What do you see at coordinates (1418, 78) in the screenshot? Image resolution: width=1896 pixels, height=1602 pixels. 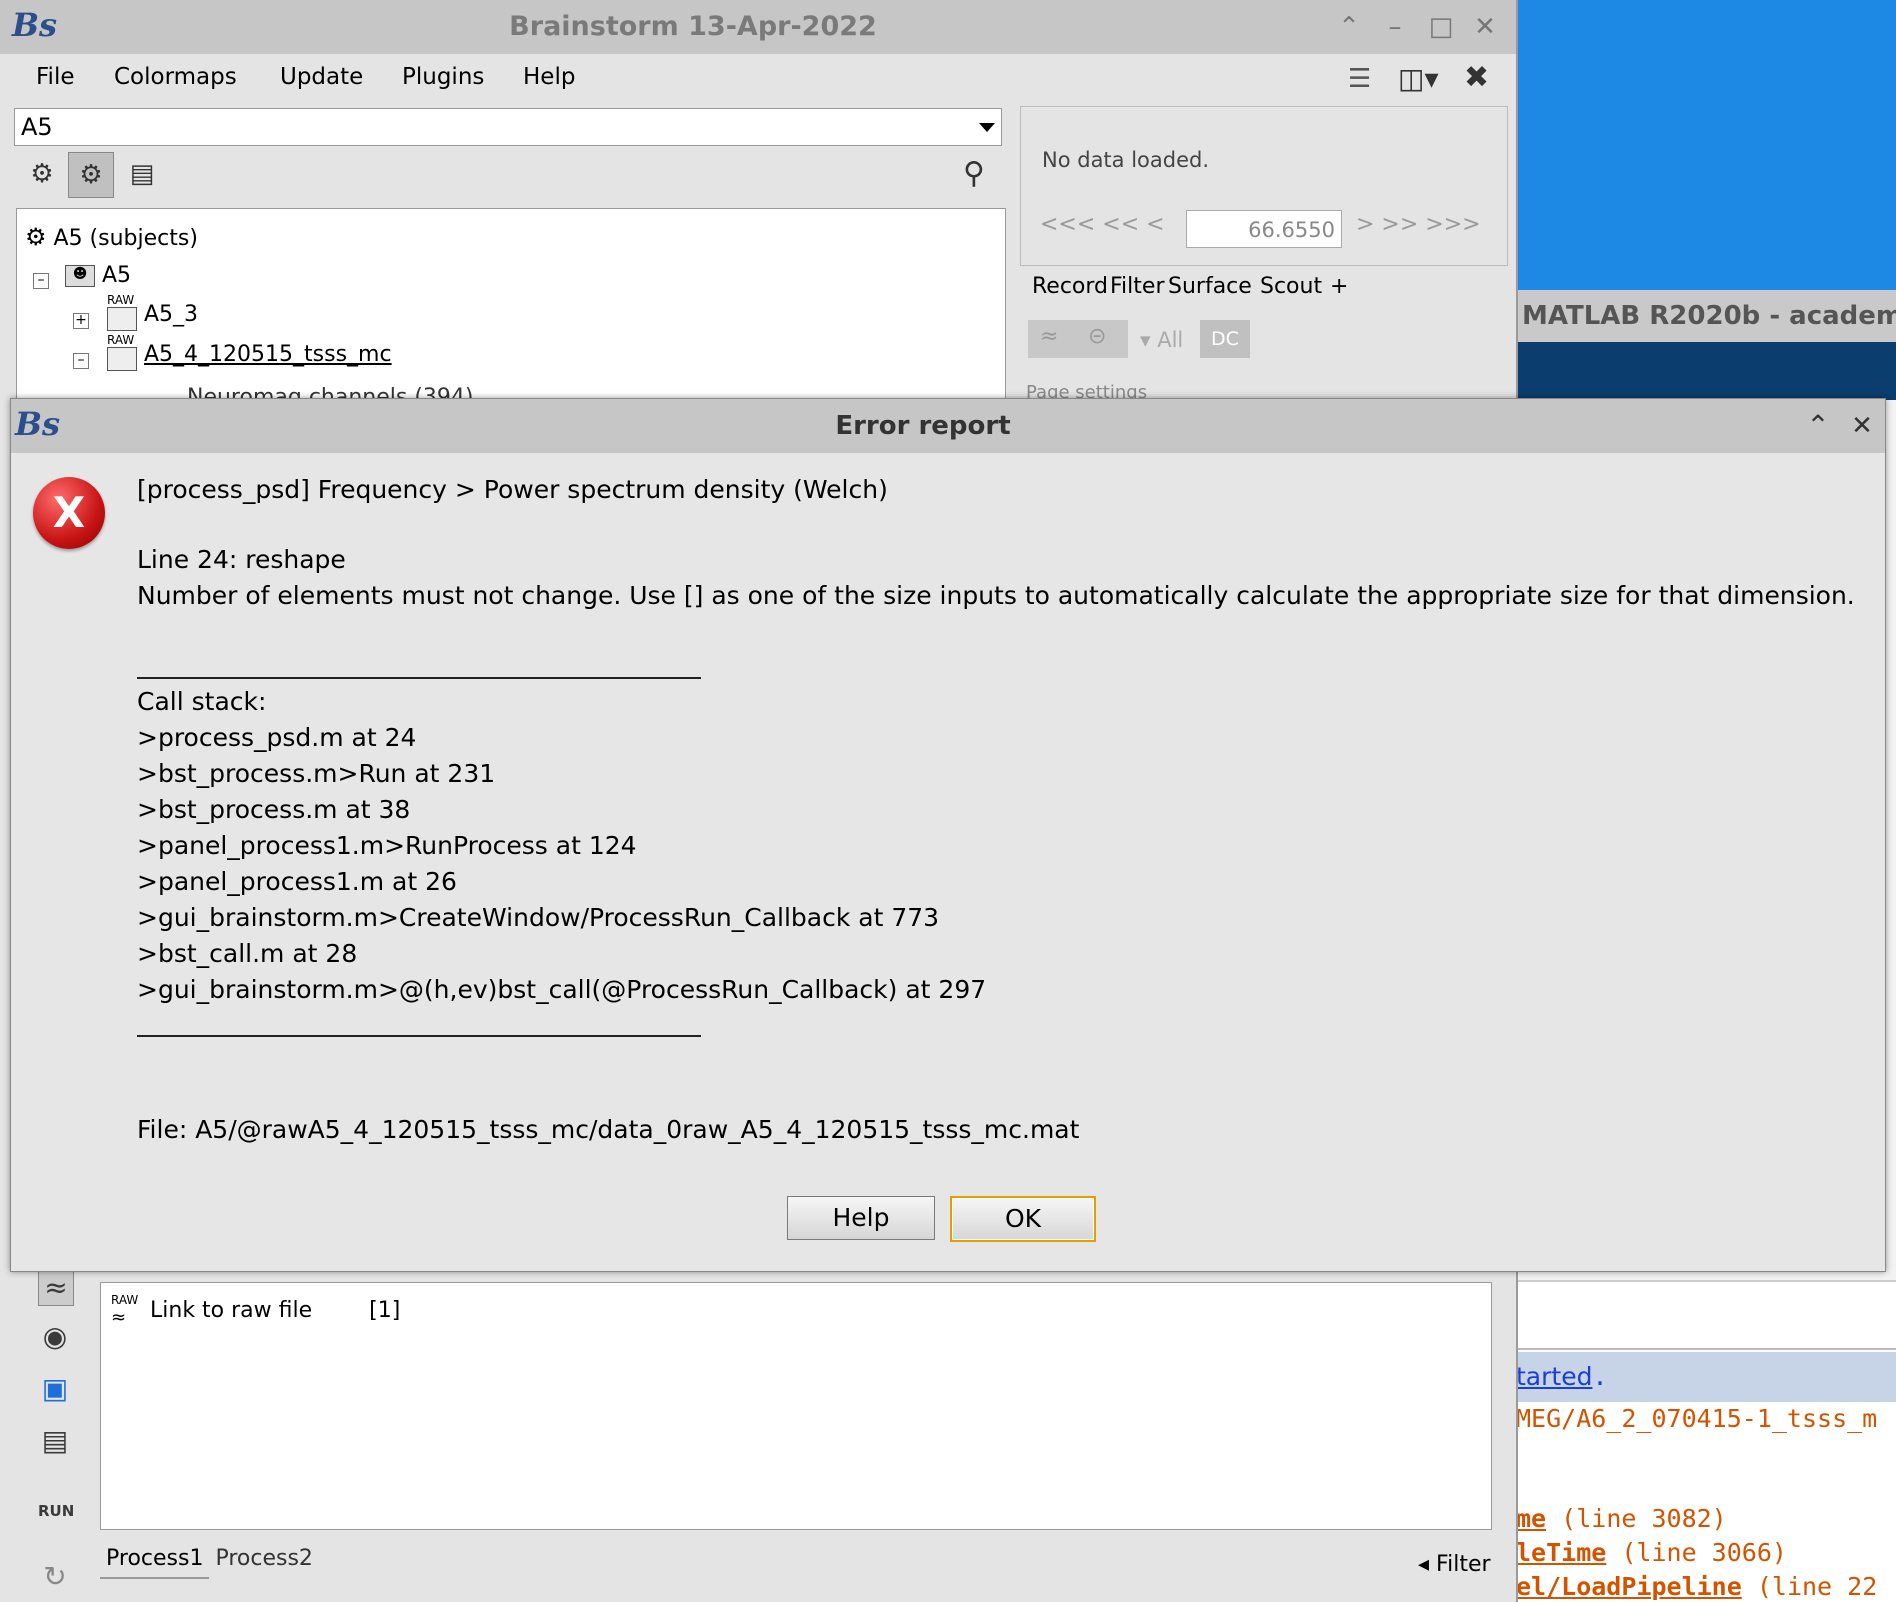 I see `layout-icon: ◫▾` at bounding box center [1418, 78].